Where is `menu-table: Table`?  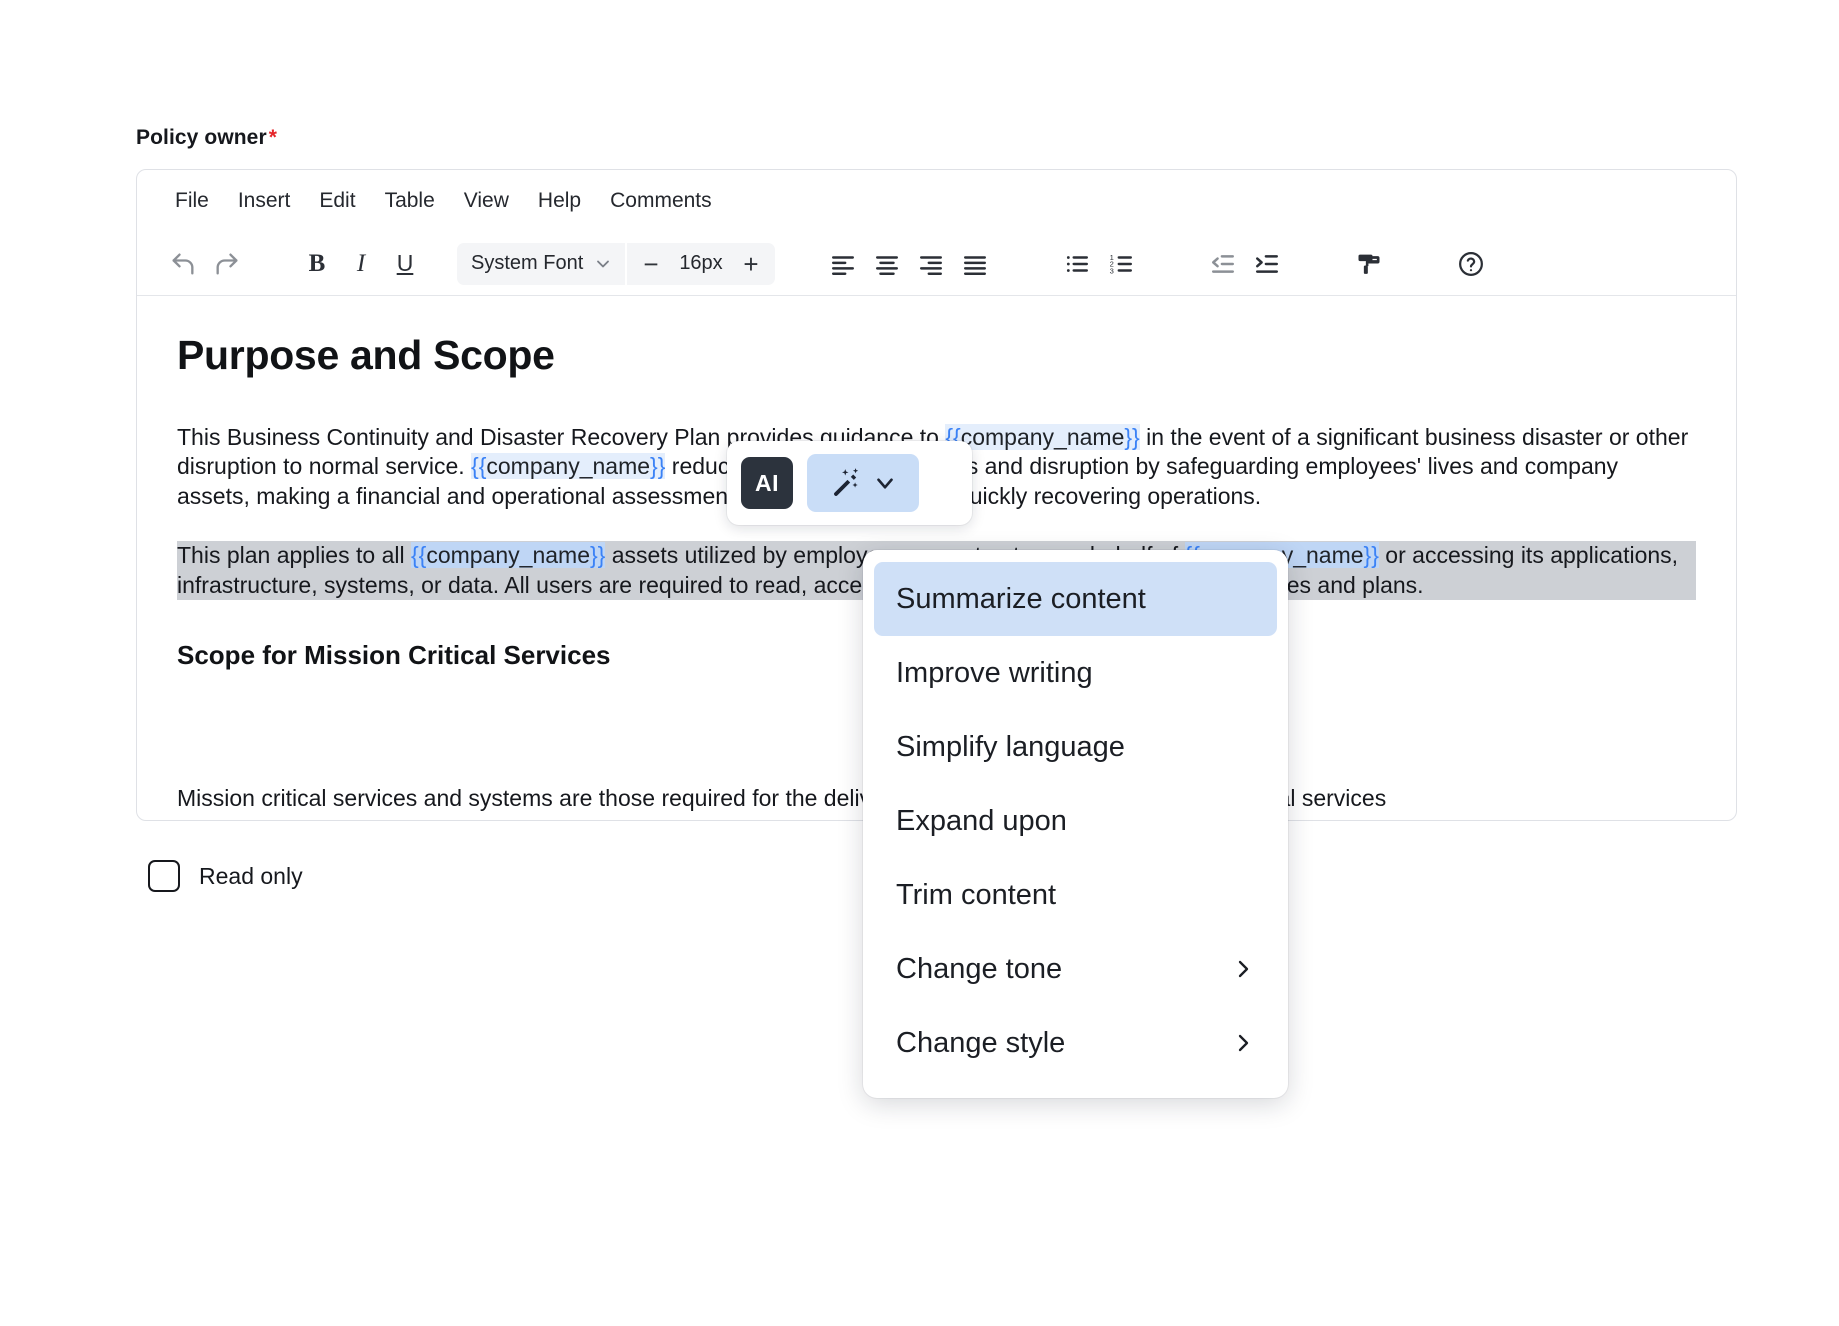 menu-table: Table is located at coordinates (410, 201).